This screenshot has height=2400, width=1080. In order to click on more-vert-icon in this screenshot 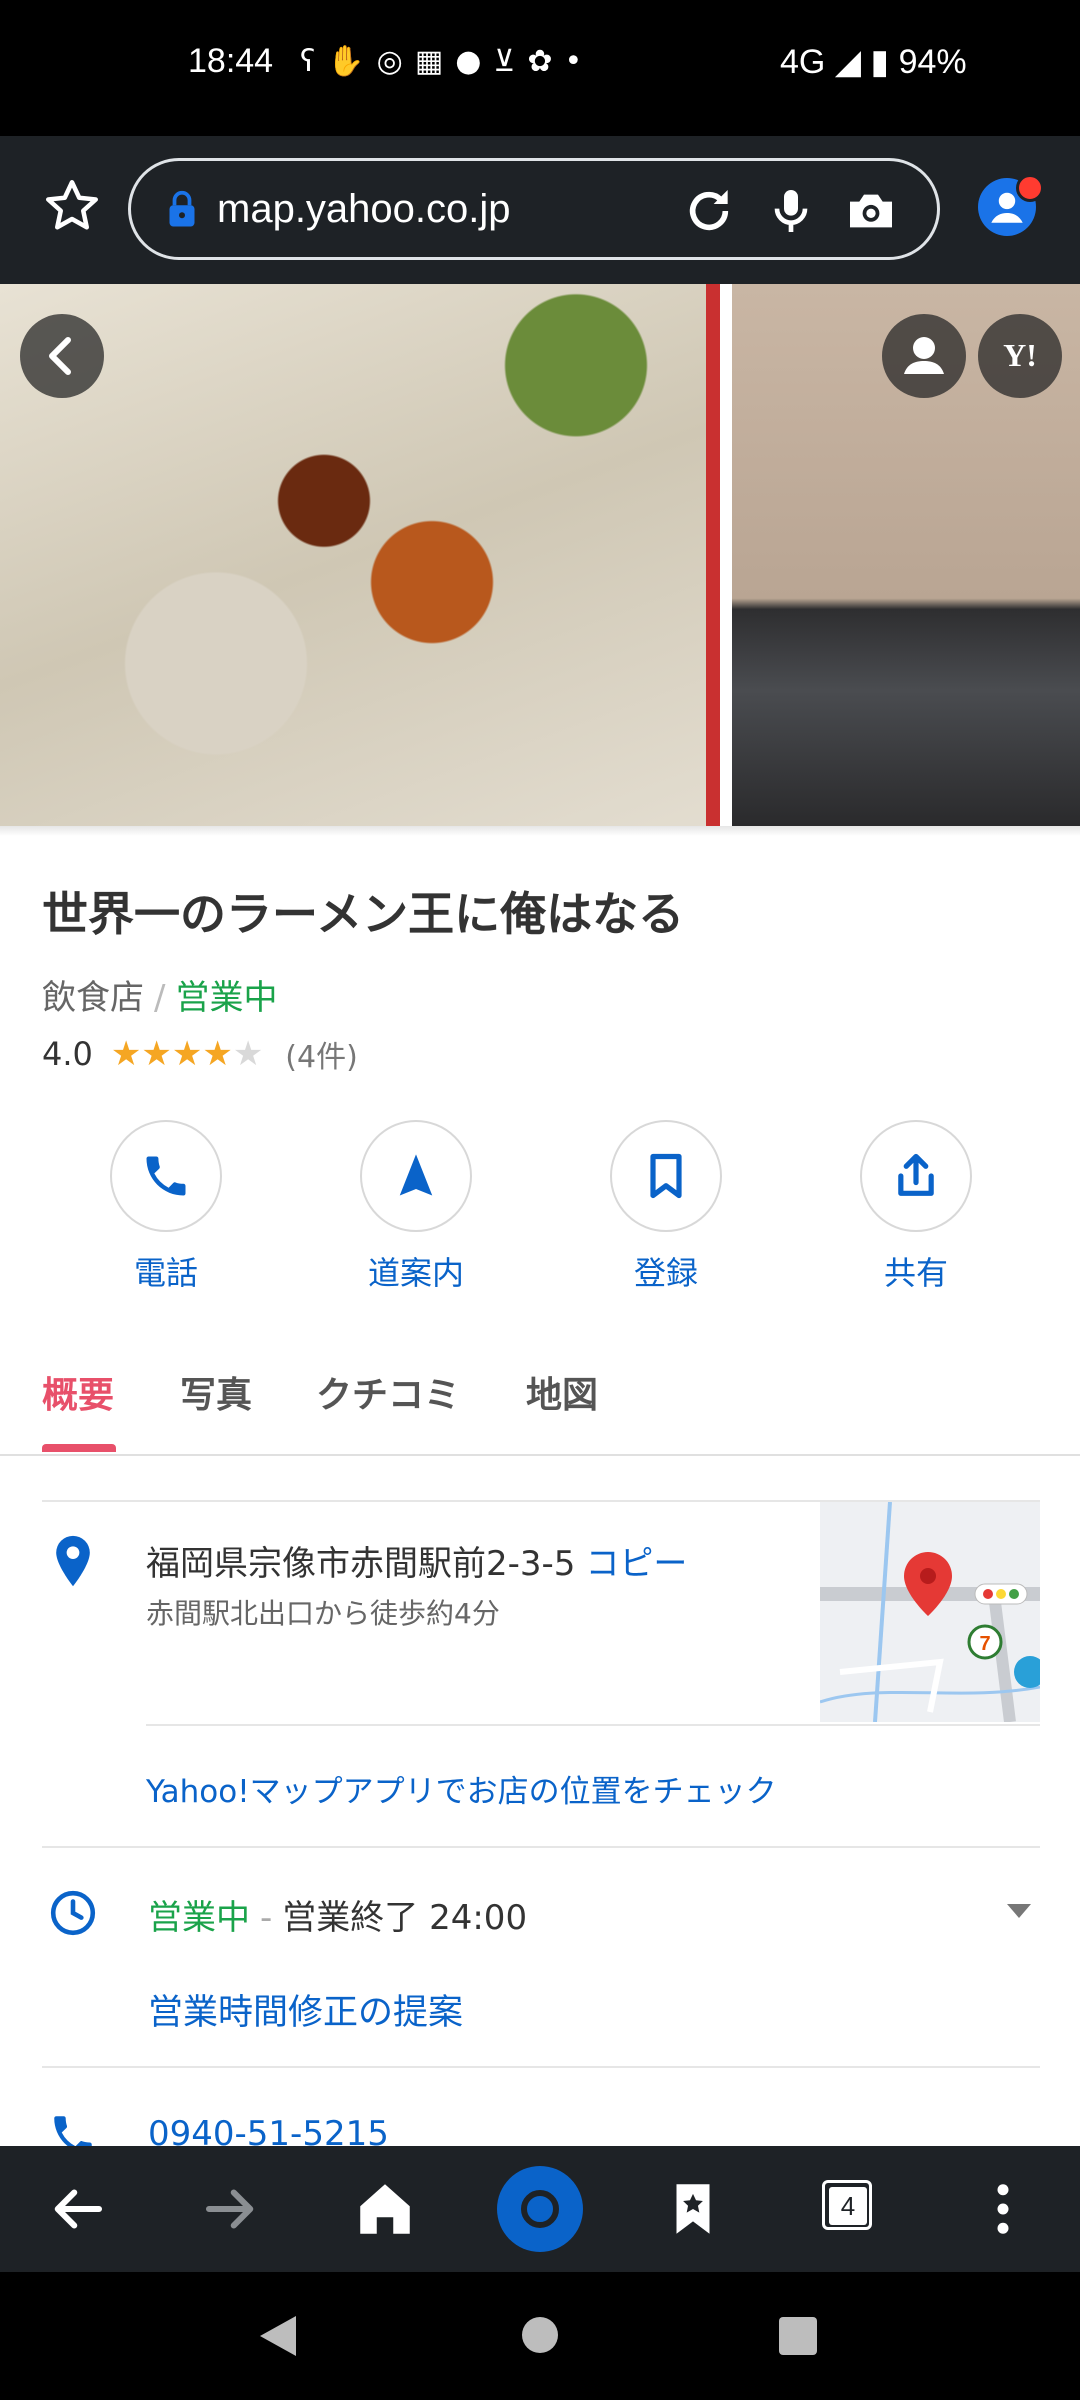, I will do `click(1003, 2209)`.